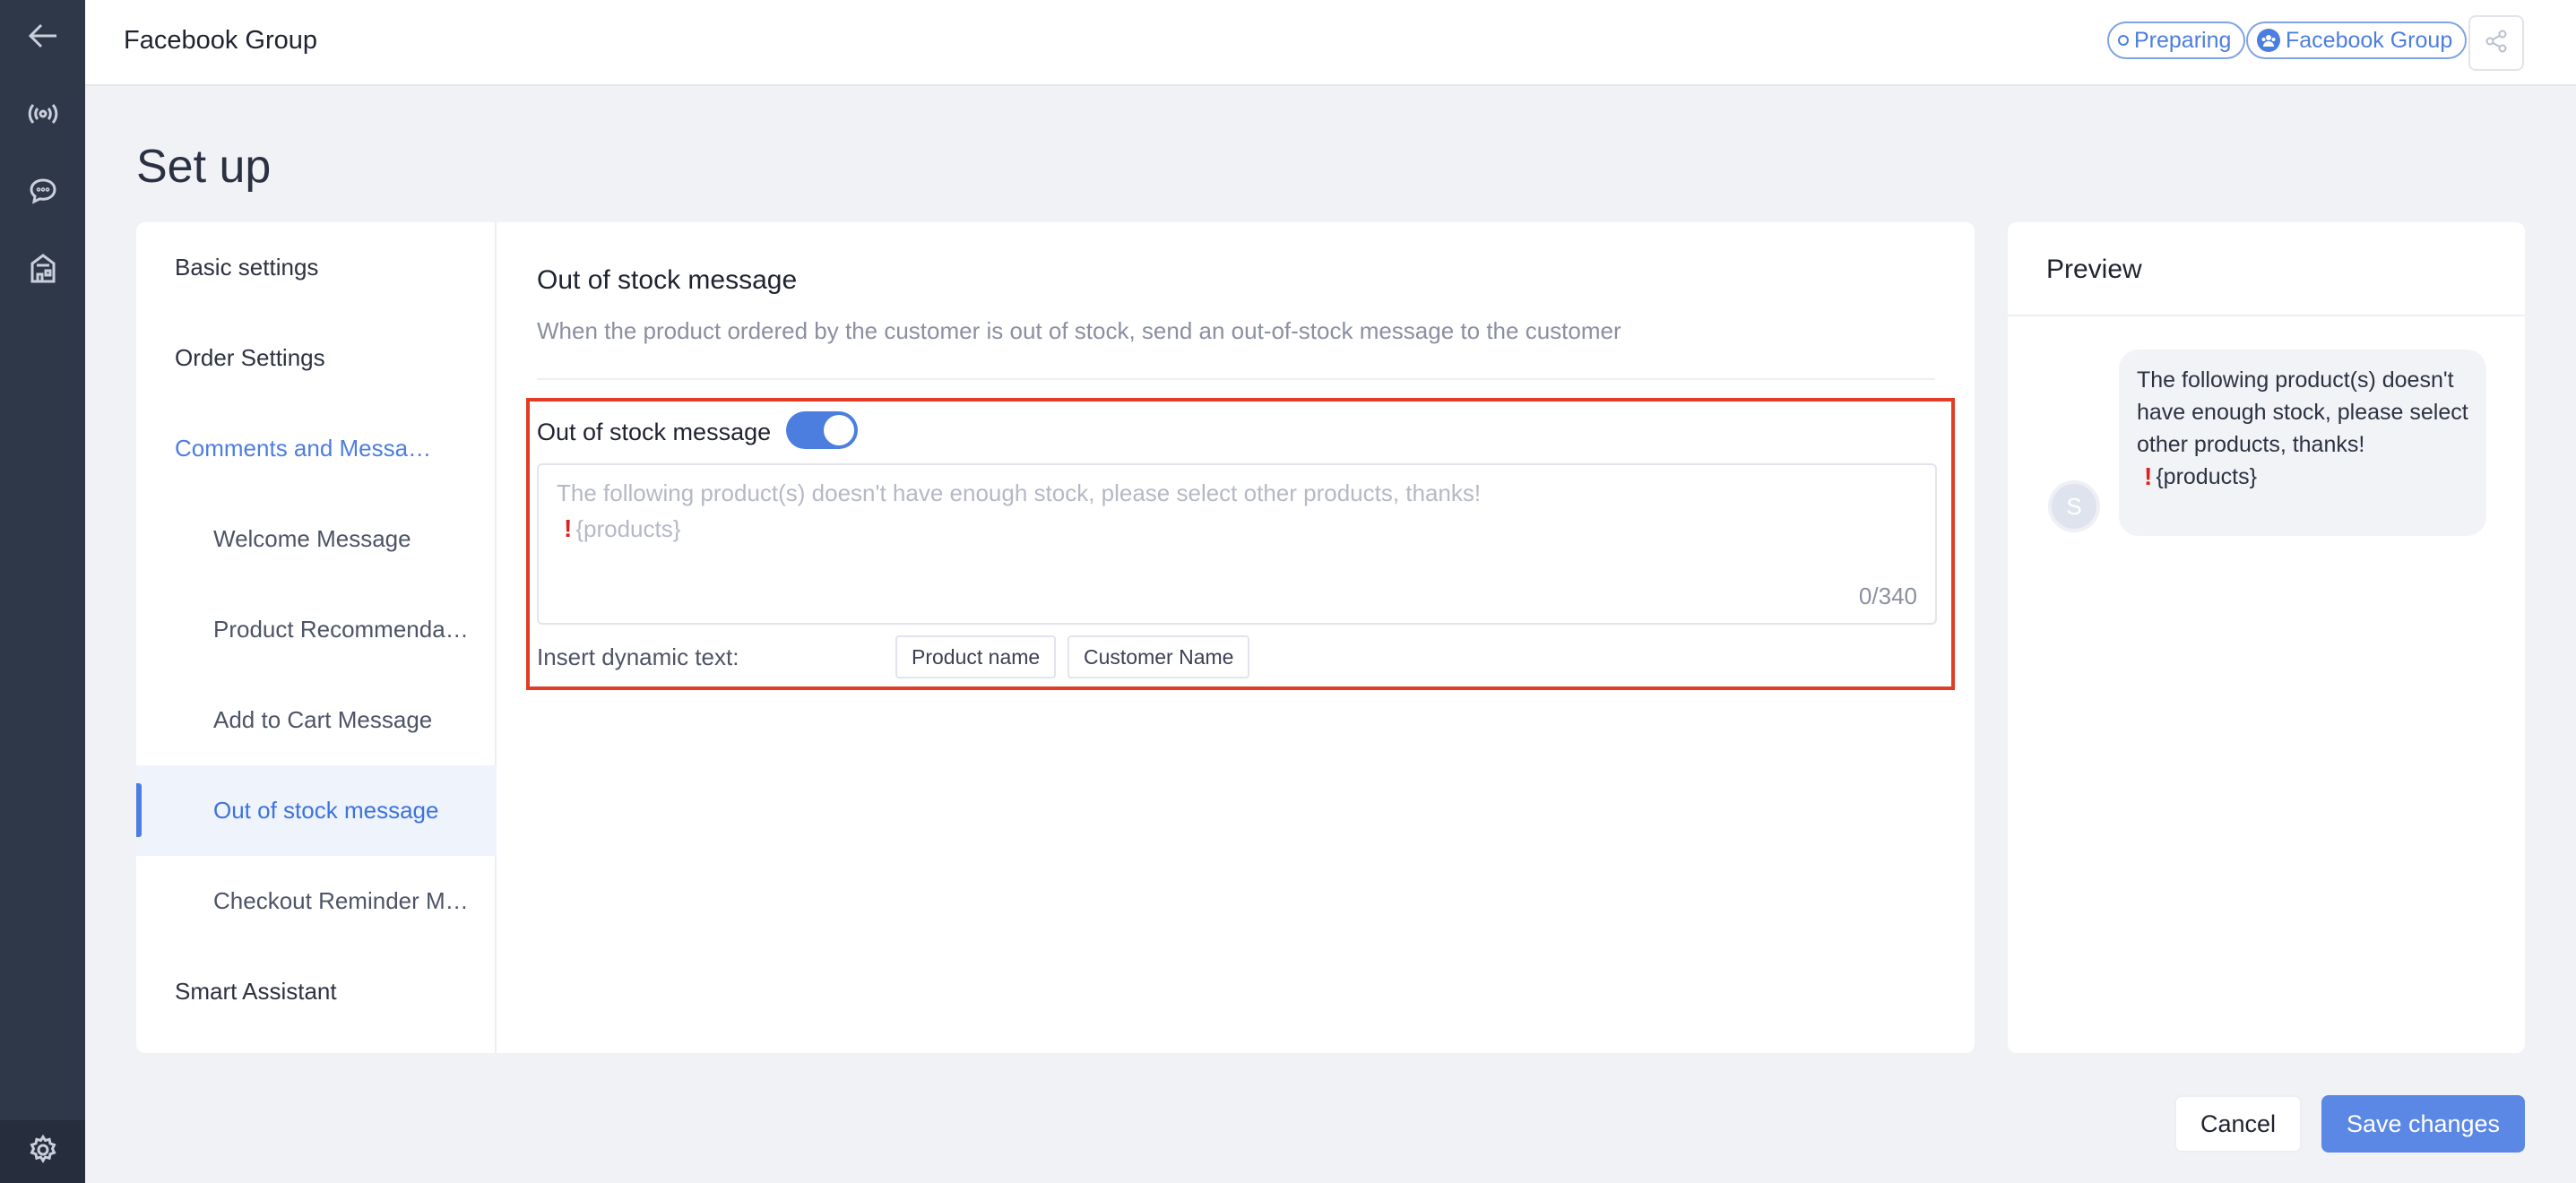 This screenshot has width=2576, height=1183. What do you see at coordinates (256, 992) in the screenshot?
I see `menu-item-label: Smart Assistant` at bounding box center [256, 992].